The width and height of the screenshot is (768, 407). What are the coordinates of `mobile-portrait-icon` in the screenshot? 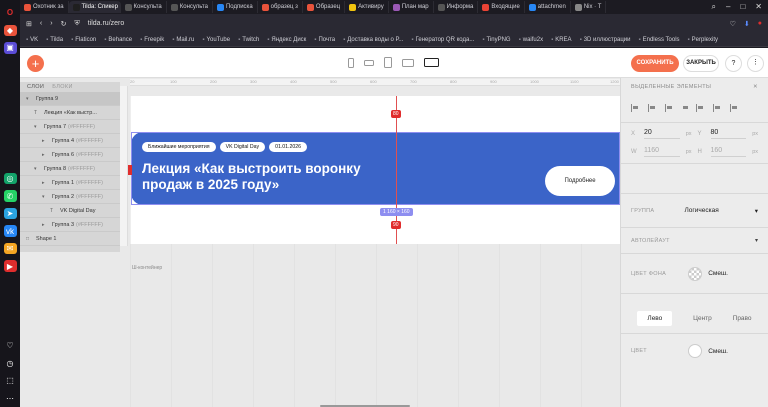 It's located at (351, 62).